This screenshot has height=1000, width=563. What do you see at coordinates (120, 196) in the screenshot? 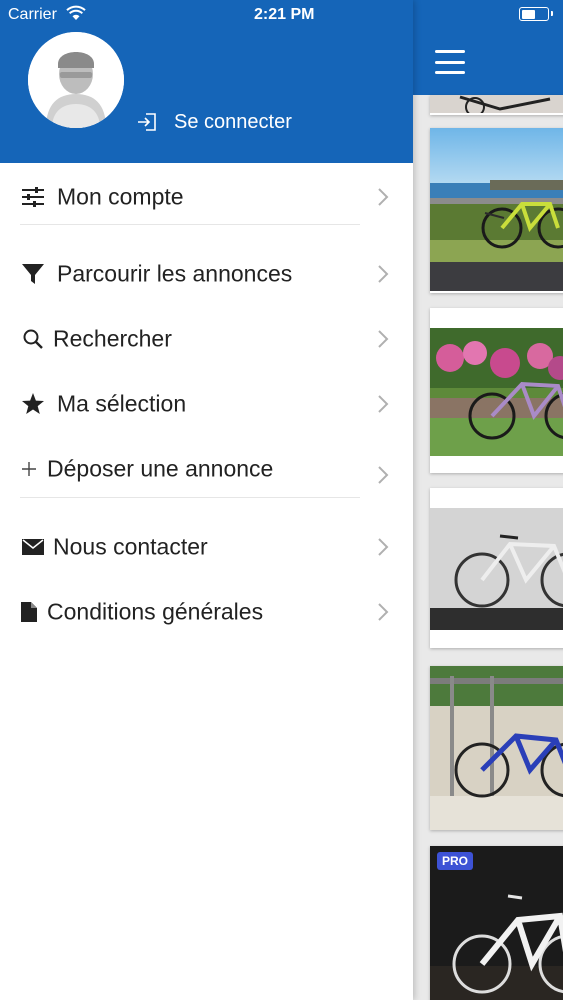
I see `menu-item-label: Mon compte` at bounding box center [120, 196].